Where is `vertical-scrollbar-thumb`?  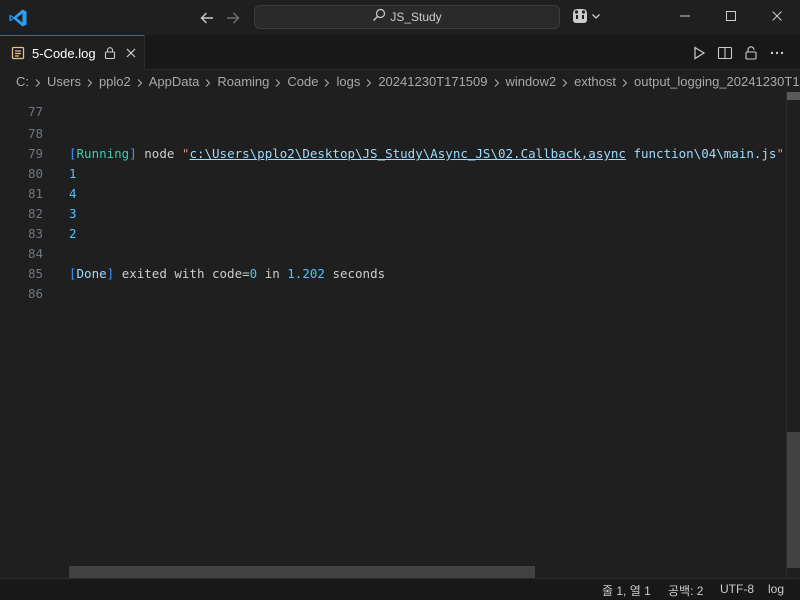 vertical-scrollbar-thumb is located at coordinates (793, 500).